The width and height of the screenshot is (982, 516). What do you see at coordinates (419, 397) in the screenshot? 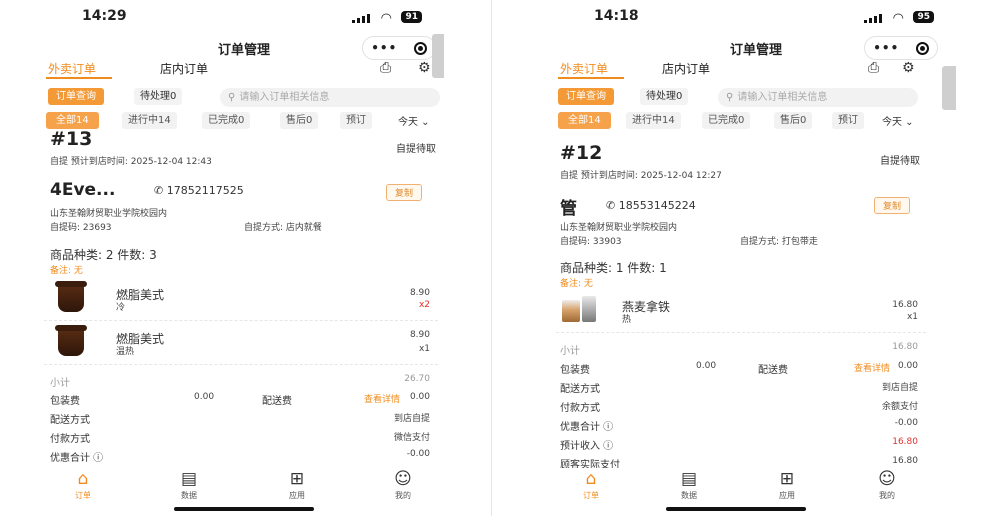
I see `delivery-fee-value: 0.00` at bounding box center [419, 397].